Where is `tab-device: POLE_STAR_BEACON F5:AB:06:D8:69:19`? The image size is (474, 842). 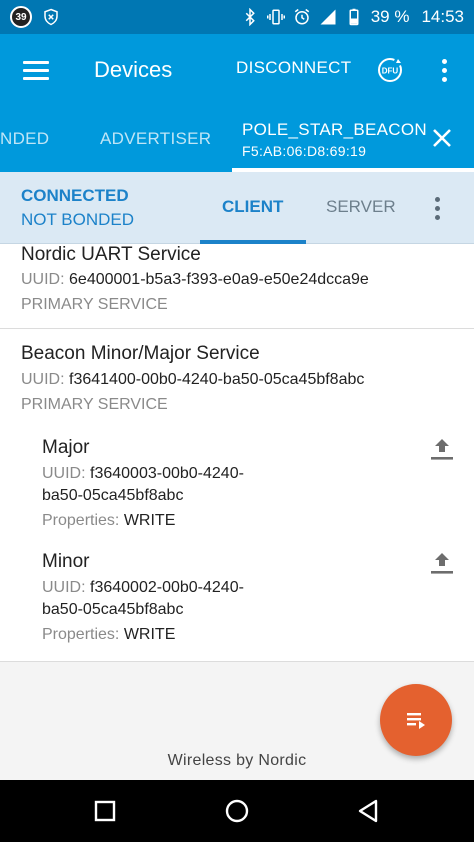 tab-device: POLE_STAR_BEACON F5:AB:06:D8:69:19 is located at coordinates (334, 139).